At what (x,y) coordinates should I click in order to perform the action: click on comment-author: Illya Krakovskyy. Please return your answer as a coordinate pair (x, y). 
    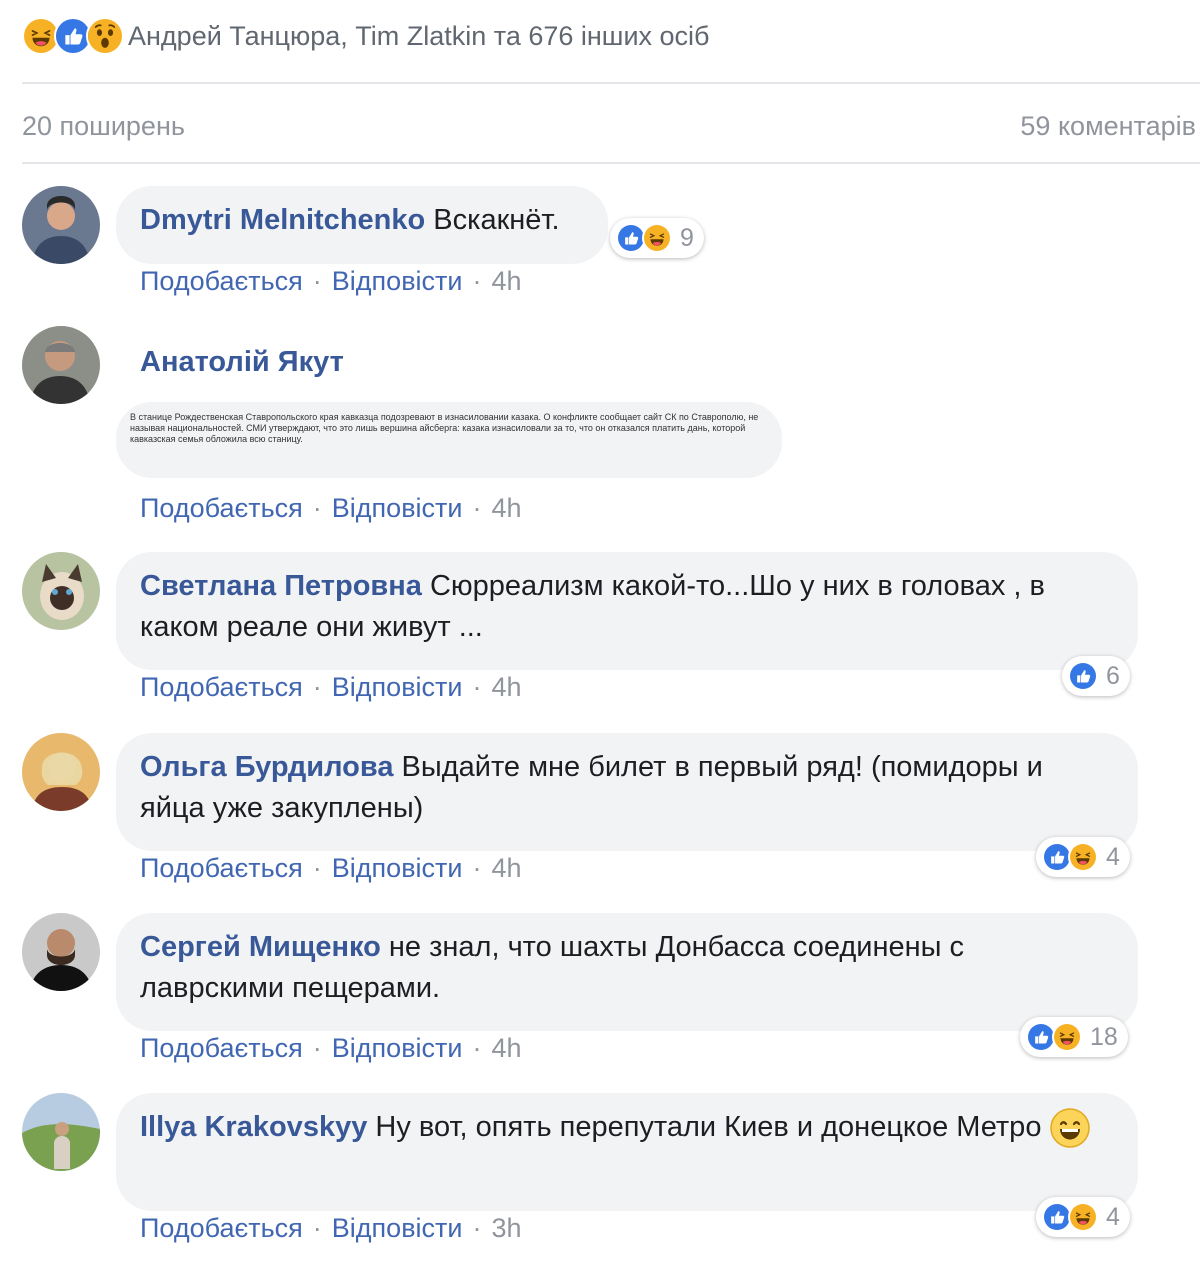
    Looking at the image, I should click on (253, 1127).